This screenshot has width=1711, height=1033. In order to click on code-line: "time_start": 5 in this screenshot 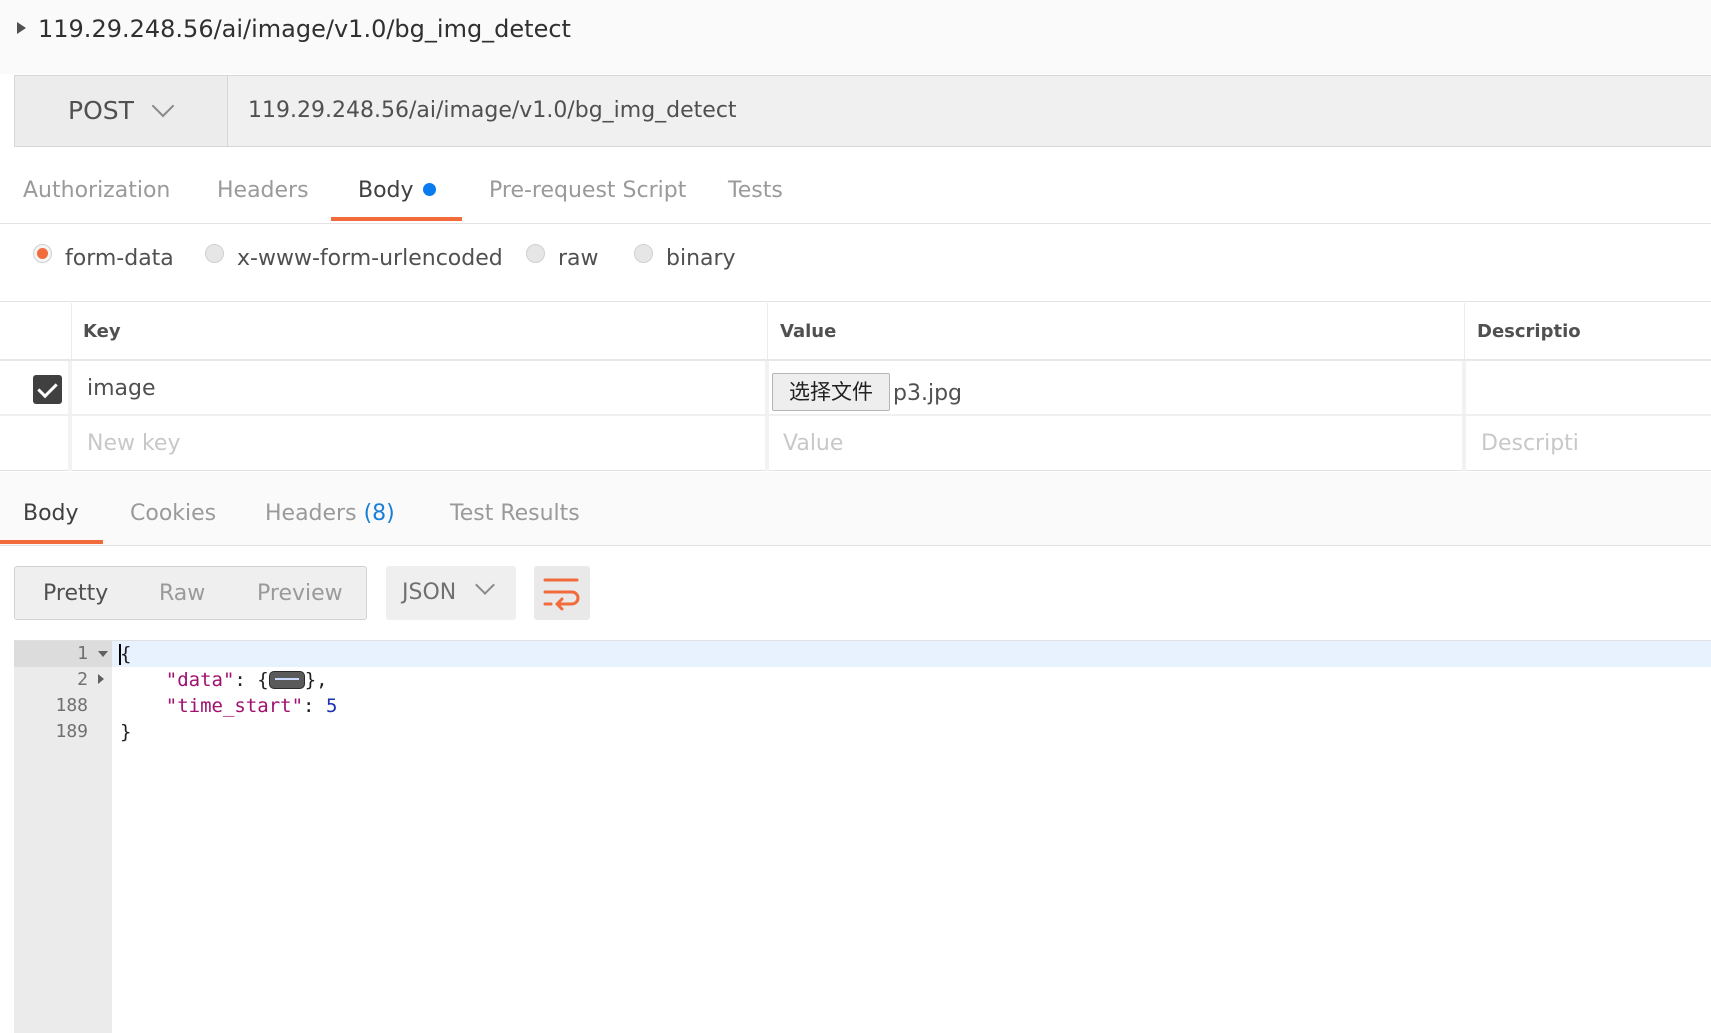, I will do `click(229, 706)`.